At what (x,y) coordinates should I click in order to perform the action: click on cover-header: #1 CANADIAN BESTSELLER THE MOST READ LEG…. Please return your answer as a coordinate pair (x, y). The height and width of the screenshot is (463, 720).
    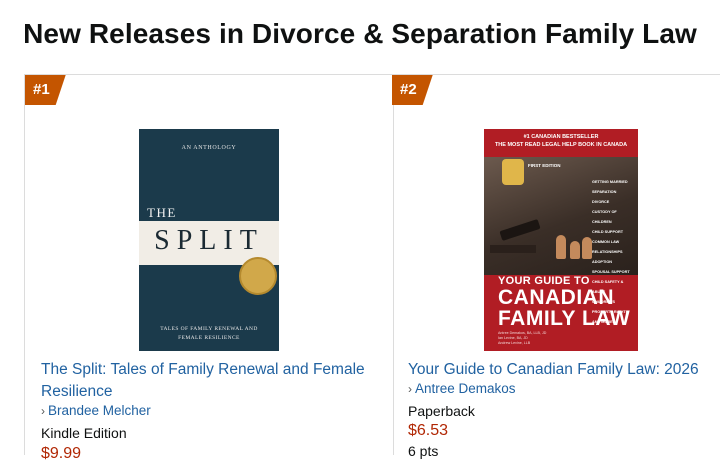
    Looking at the image, I should click on (561, 141).